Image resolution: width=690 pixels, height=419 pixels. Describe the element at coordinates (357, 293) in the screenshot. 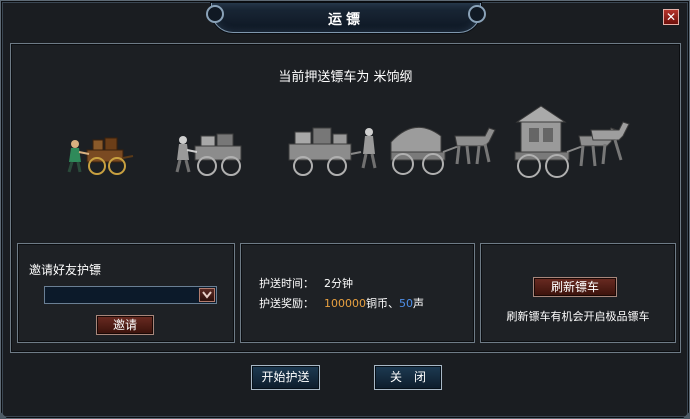

I see `reward-info-panel: 护送时间： 2分钟 护送奖励： 100000铜币、50声` at that location.